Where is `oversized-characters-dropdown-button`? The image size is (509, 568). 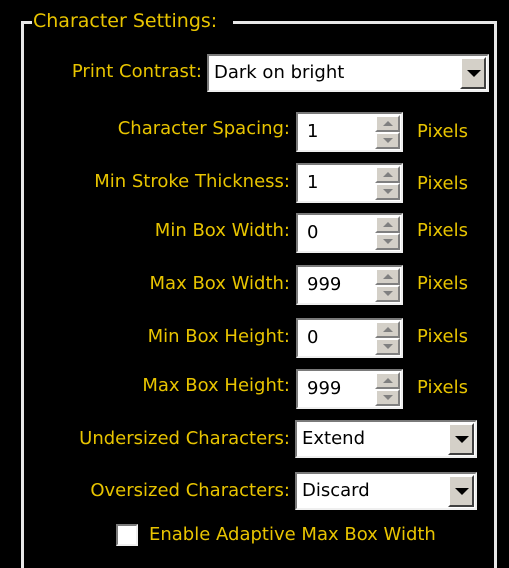 oversized-characters-dropdown-button is located at coordinates (461, 491).